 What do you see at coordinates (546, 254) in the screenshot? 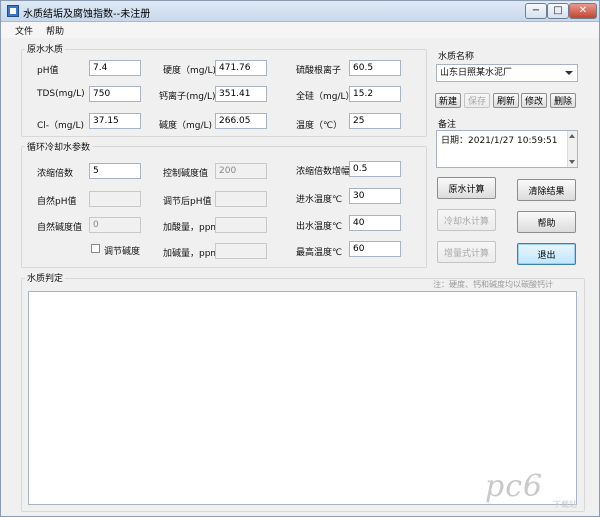
I see `exit-button: 退出` at bounding box center [546, 254].